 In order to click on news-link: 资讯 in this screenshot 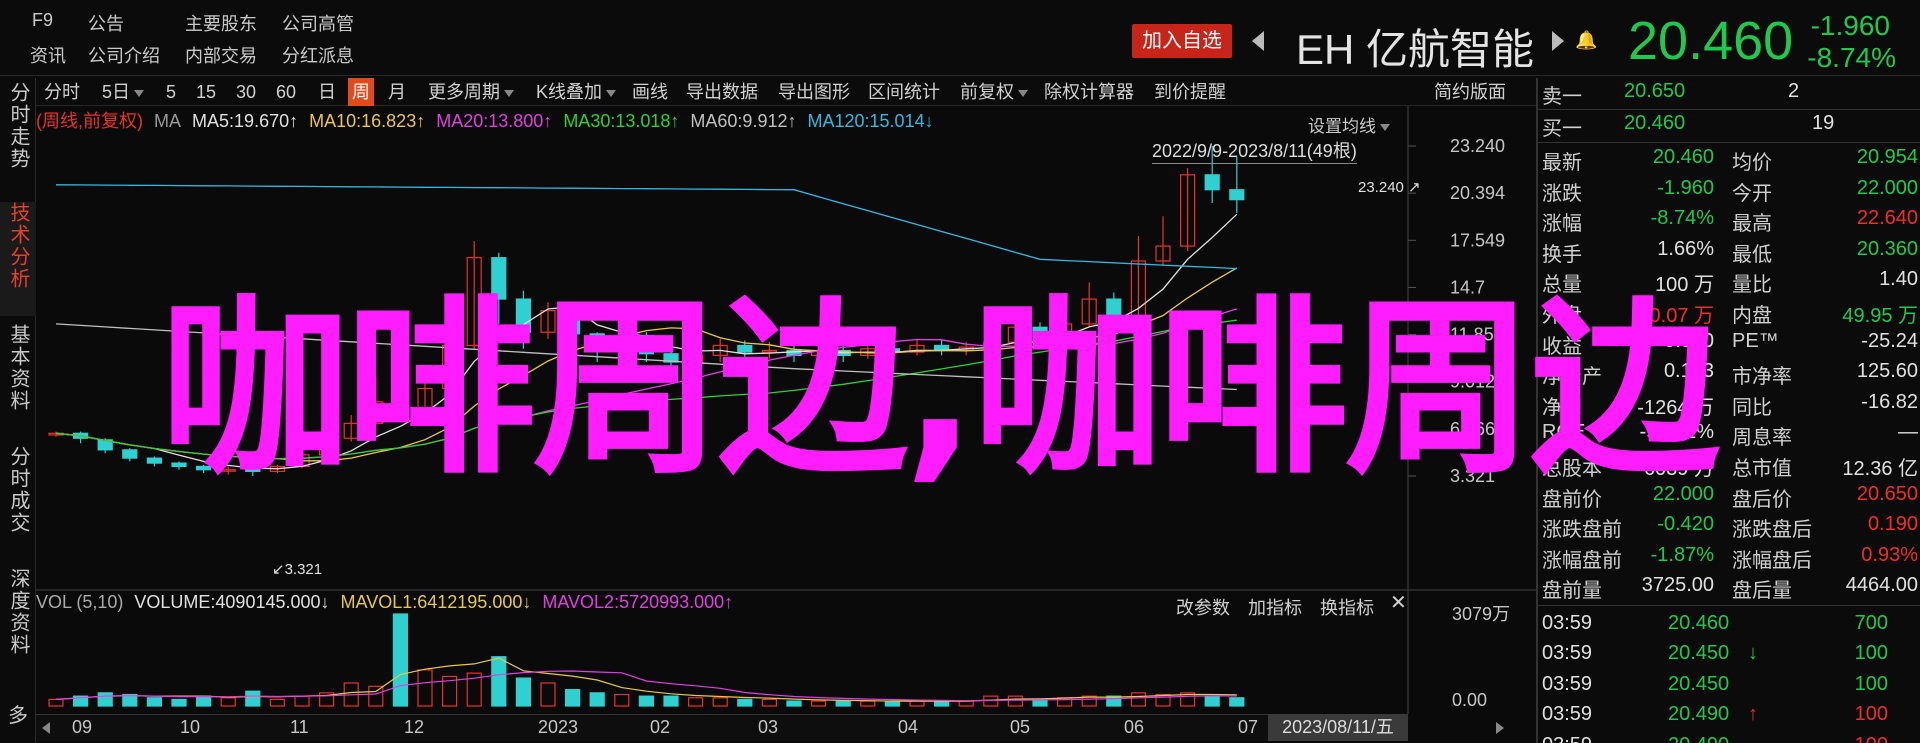, I will do `click(48, 55)`.